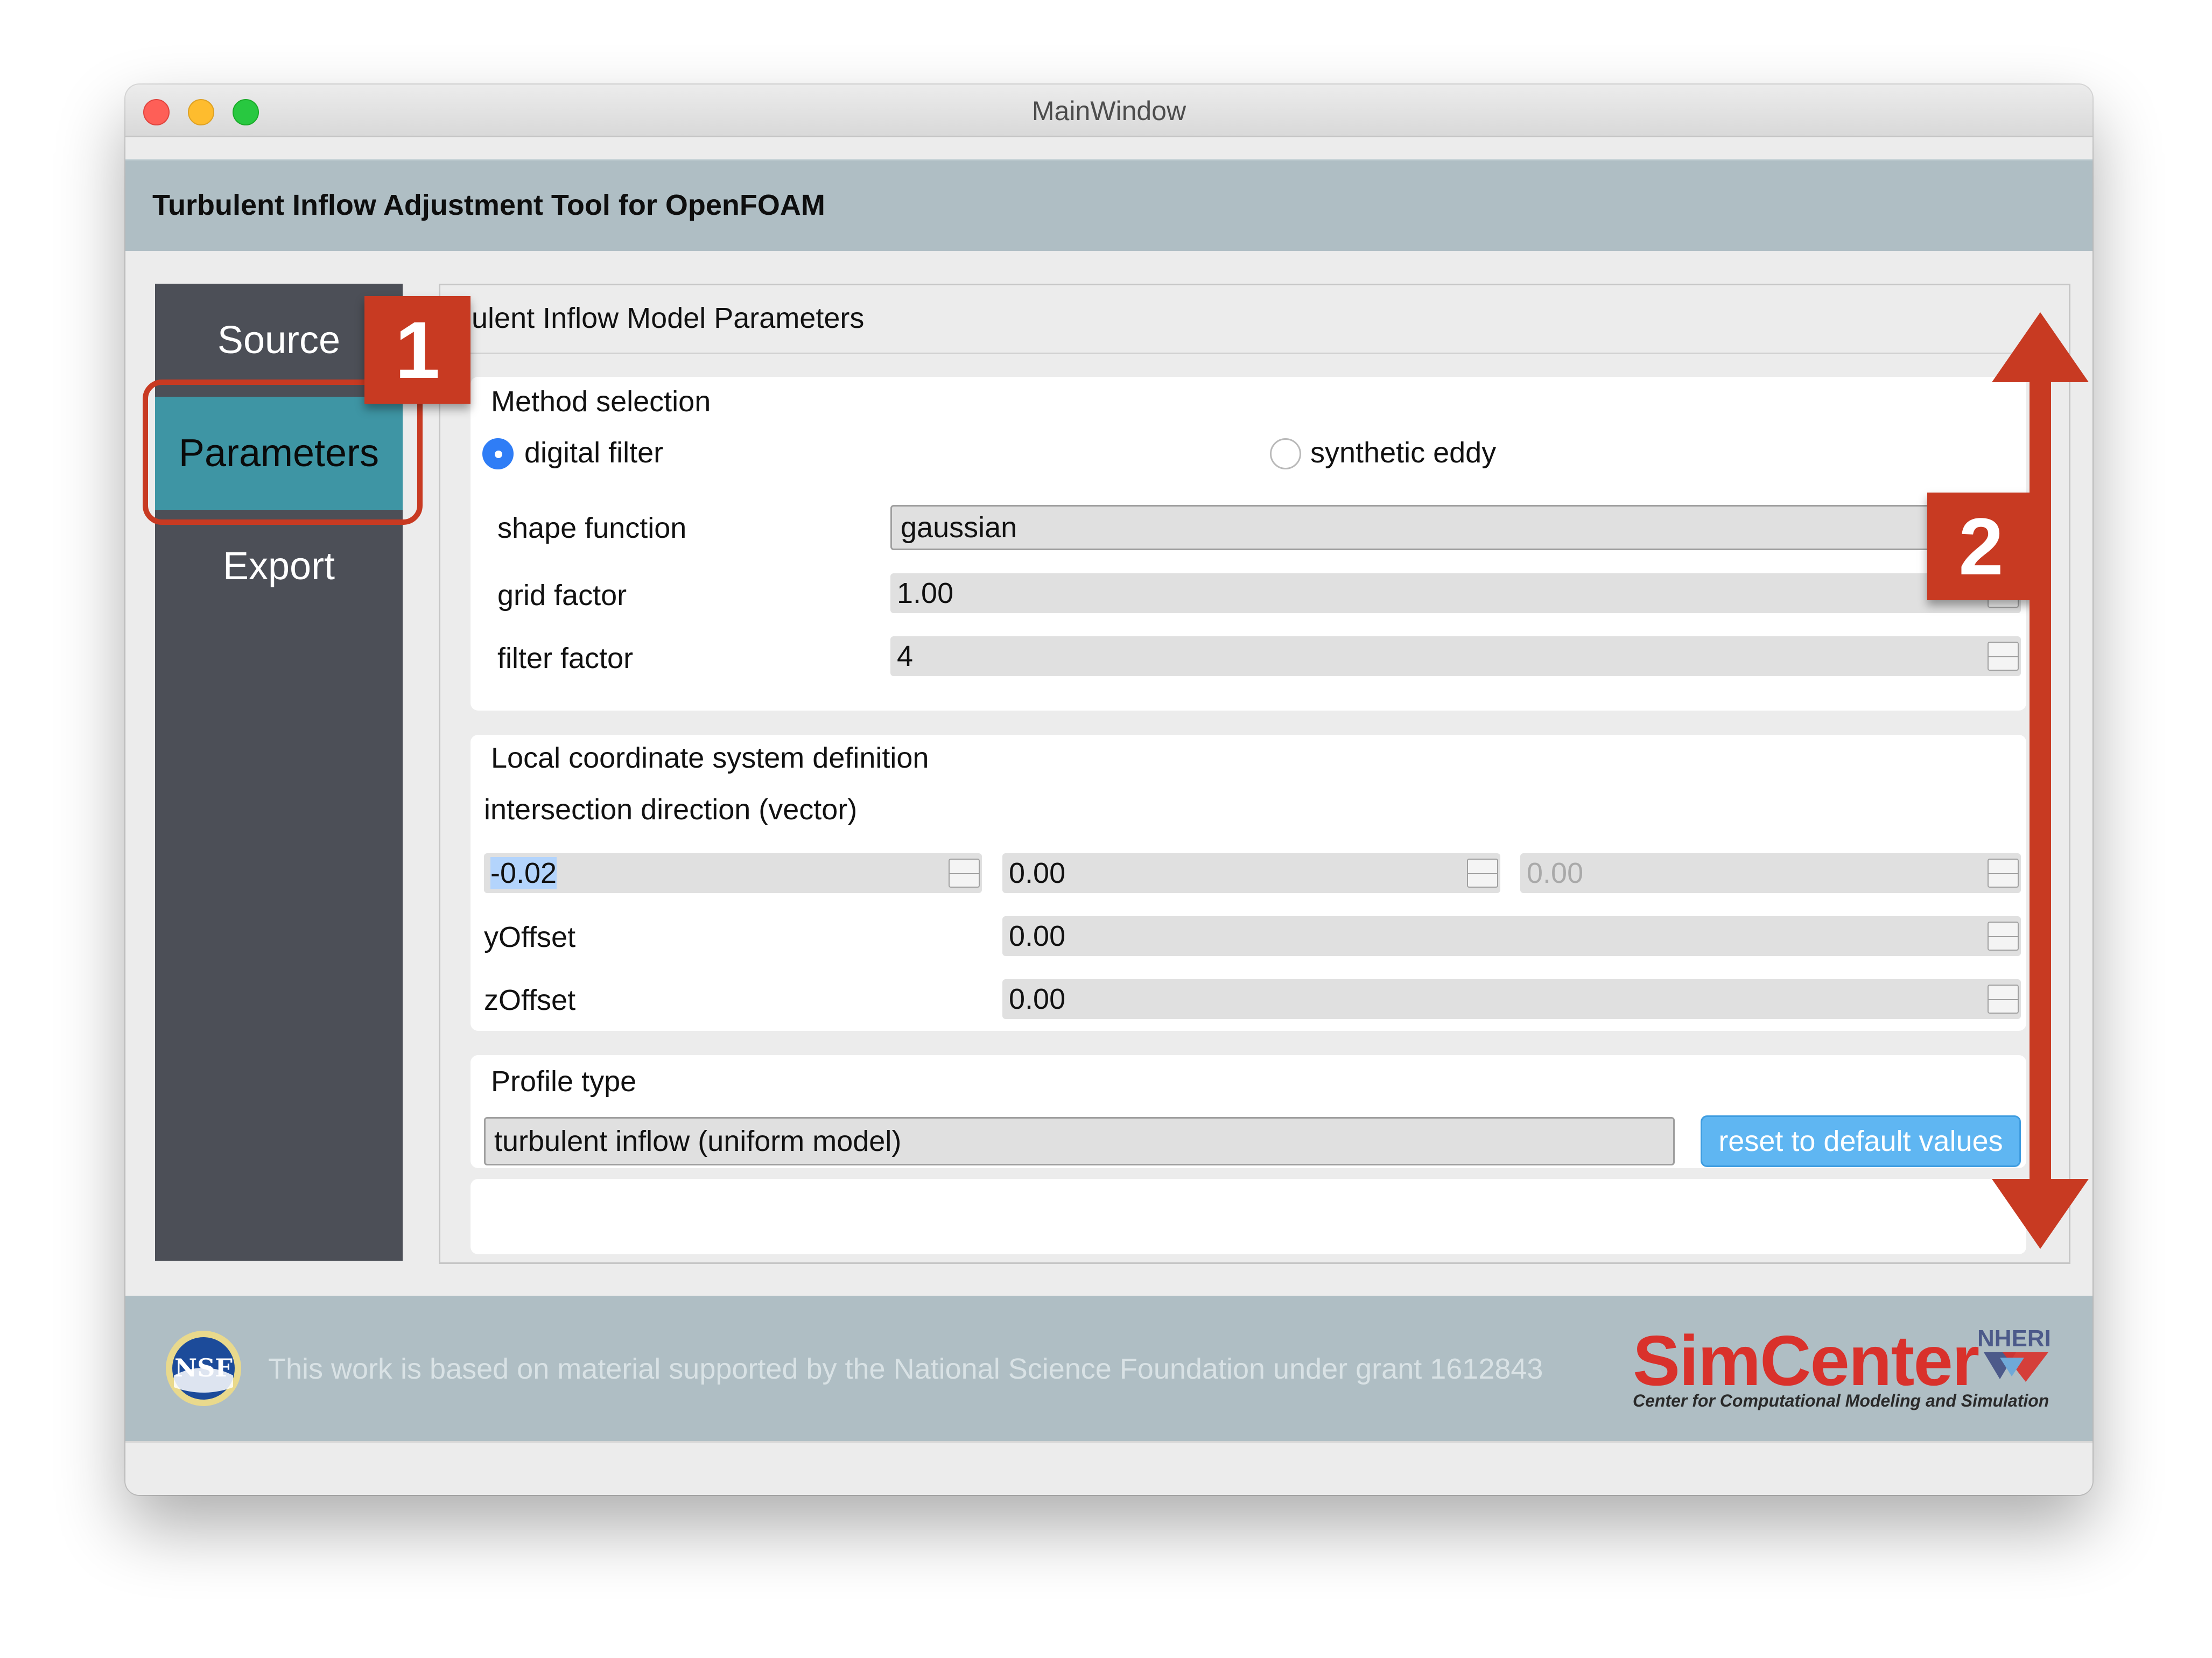 This screenshot has width=2212, height=1658. What do you see at coordinates (733, 873) in the screenshot?
I see `vector-x-input: -0.02` at bounding box center [733, 873].